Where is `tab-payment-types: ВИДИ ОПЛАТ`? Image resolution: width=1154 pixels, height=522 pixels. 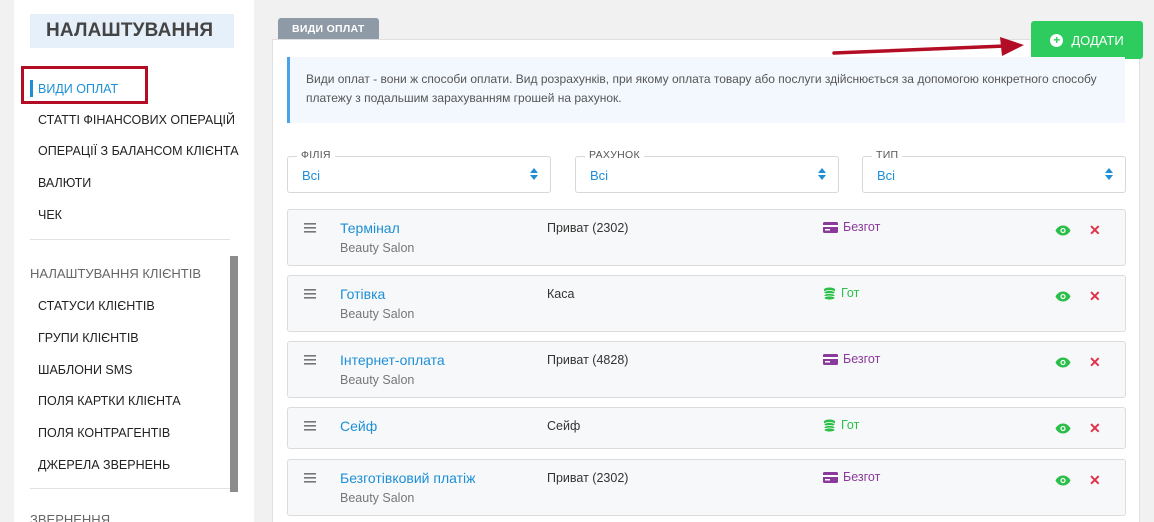 tab-payment-types: ВИДИ ОПЛАТ is located at coordinates (328, 29).